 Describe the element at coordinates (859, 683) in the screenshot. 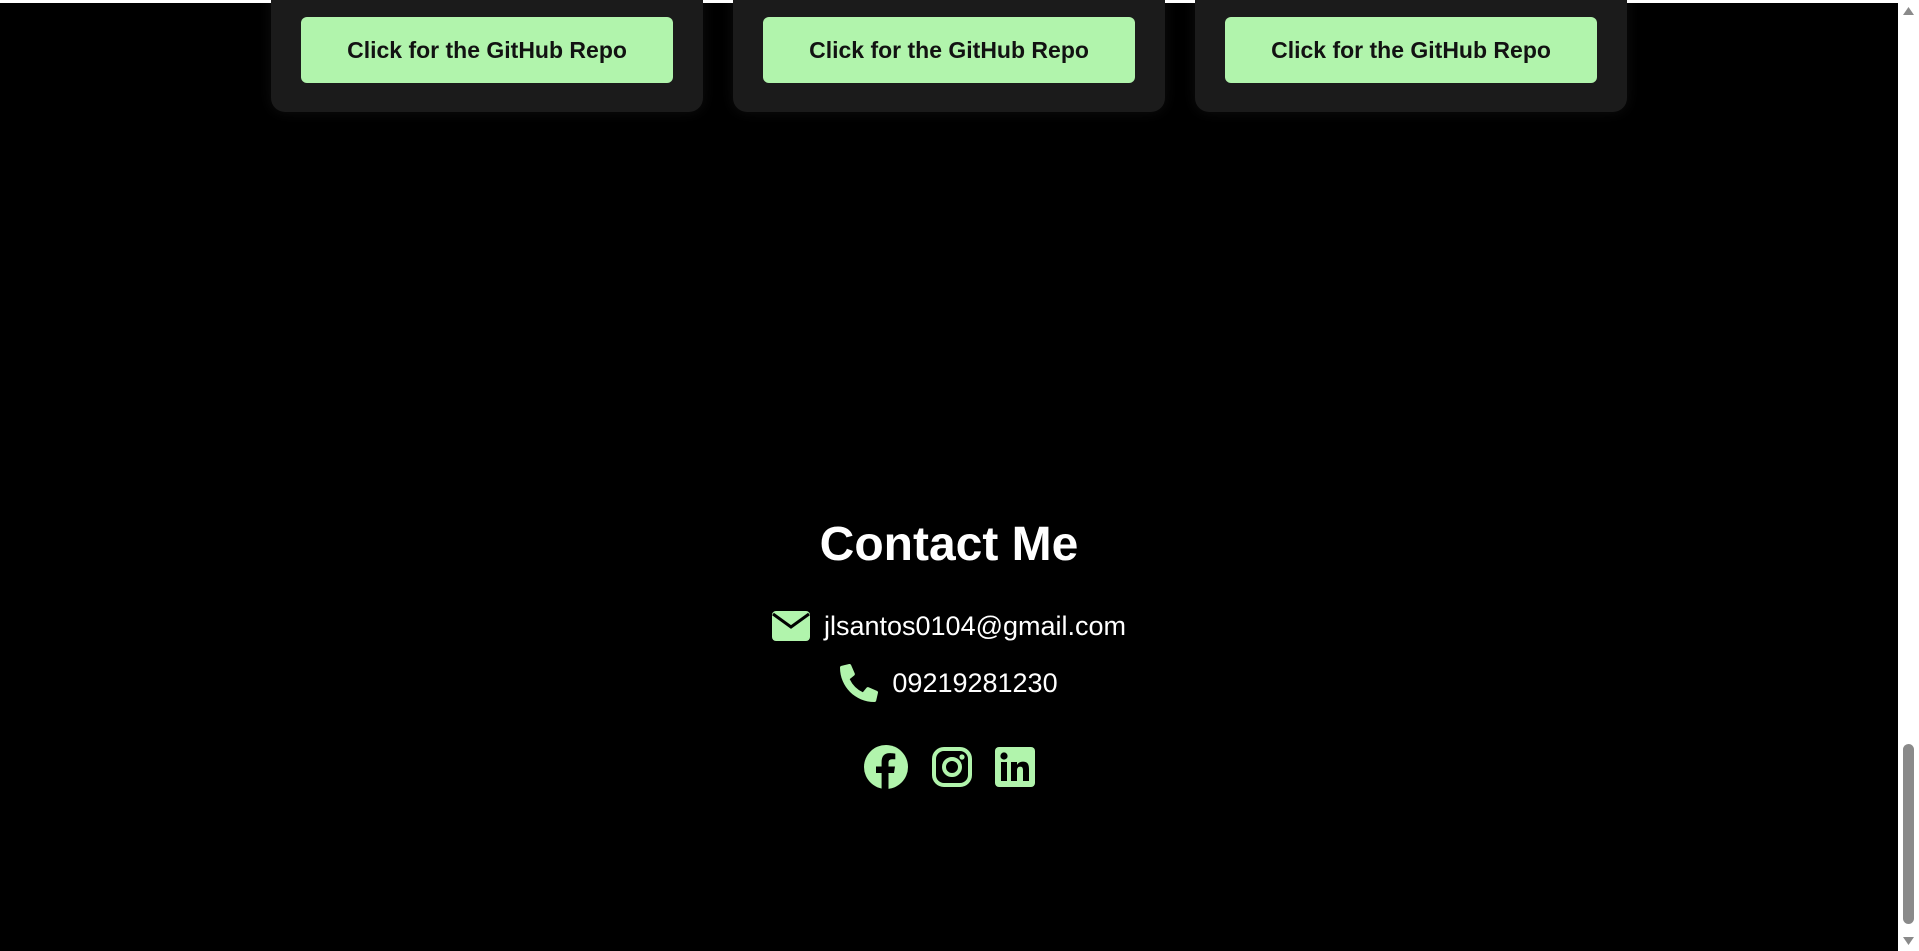

I see `phone-icon` at that location.